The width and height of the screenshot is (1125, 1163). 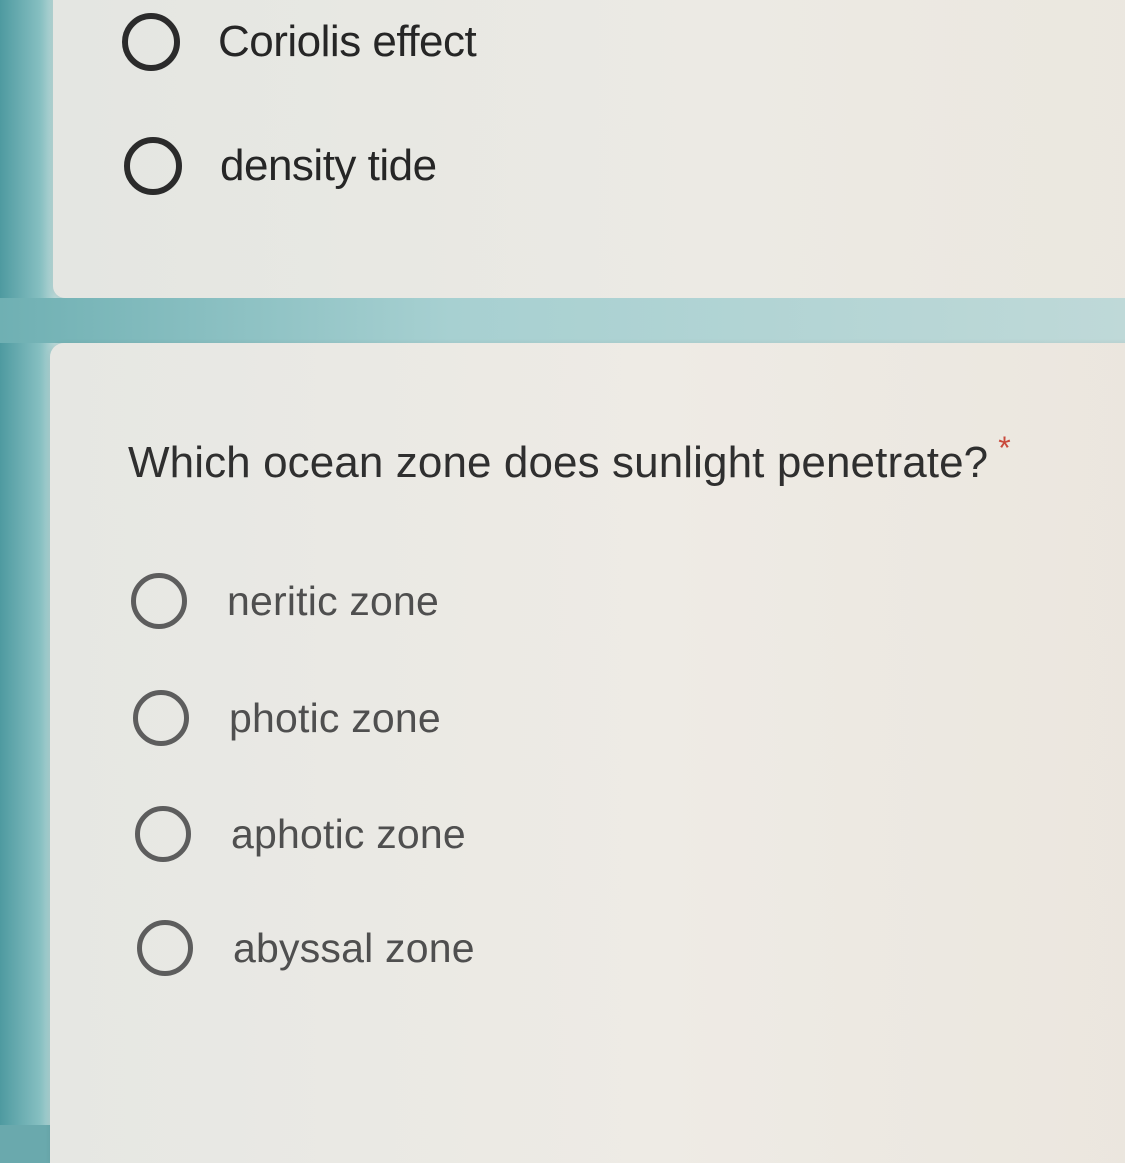 I want to click on option-label: Coriolis effect, so click(x=347, y=41).